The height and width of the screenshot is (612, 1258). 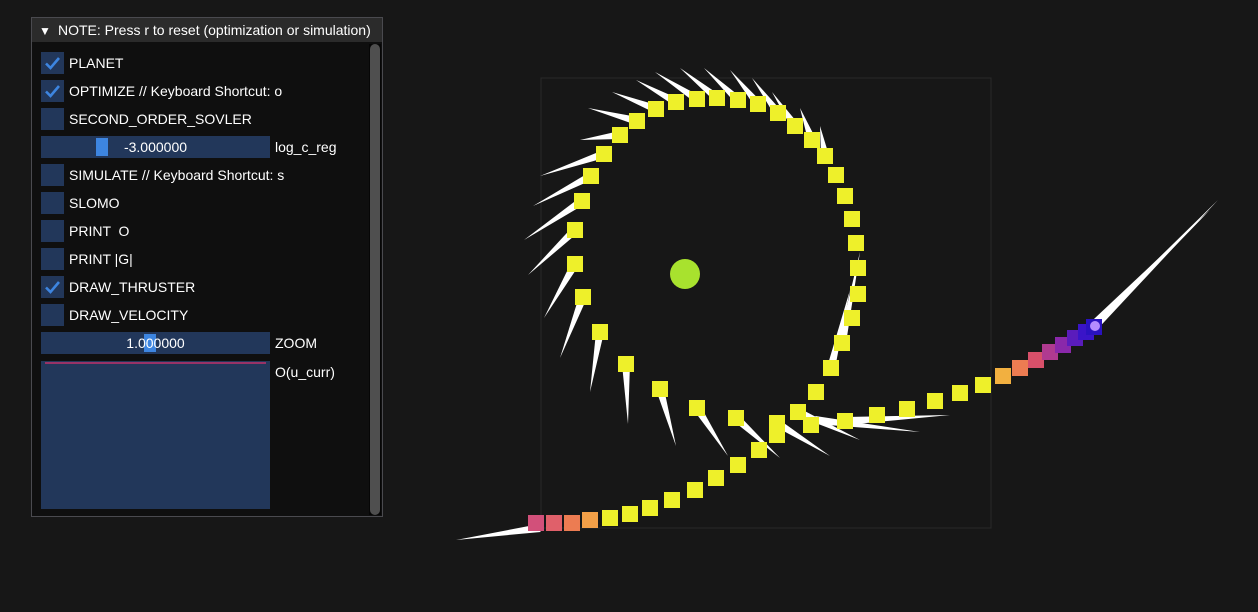 What do you see at coordinates (99, 231) in the screenshot?
I see `checkbox-label: PRINT O` at bounding box center [99, 231].